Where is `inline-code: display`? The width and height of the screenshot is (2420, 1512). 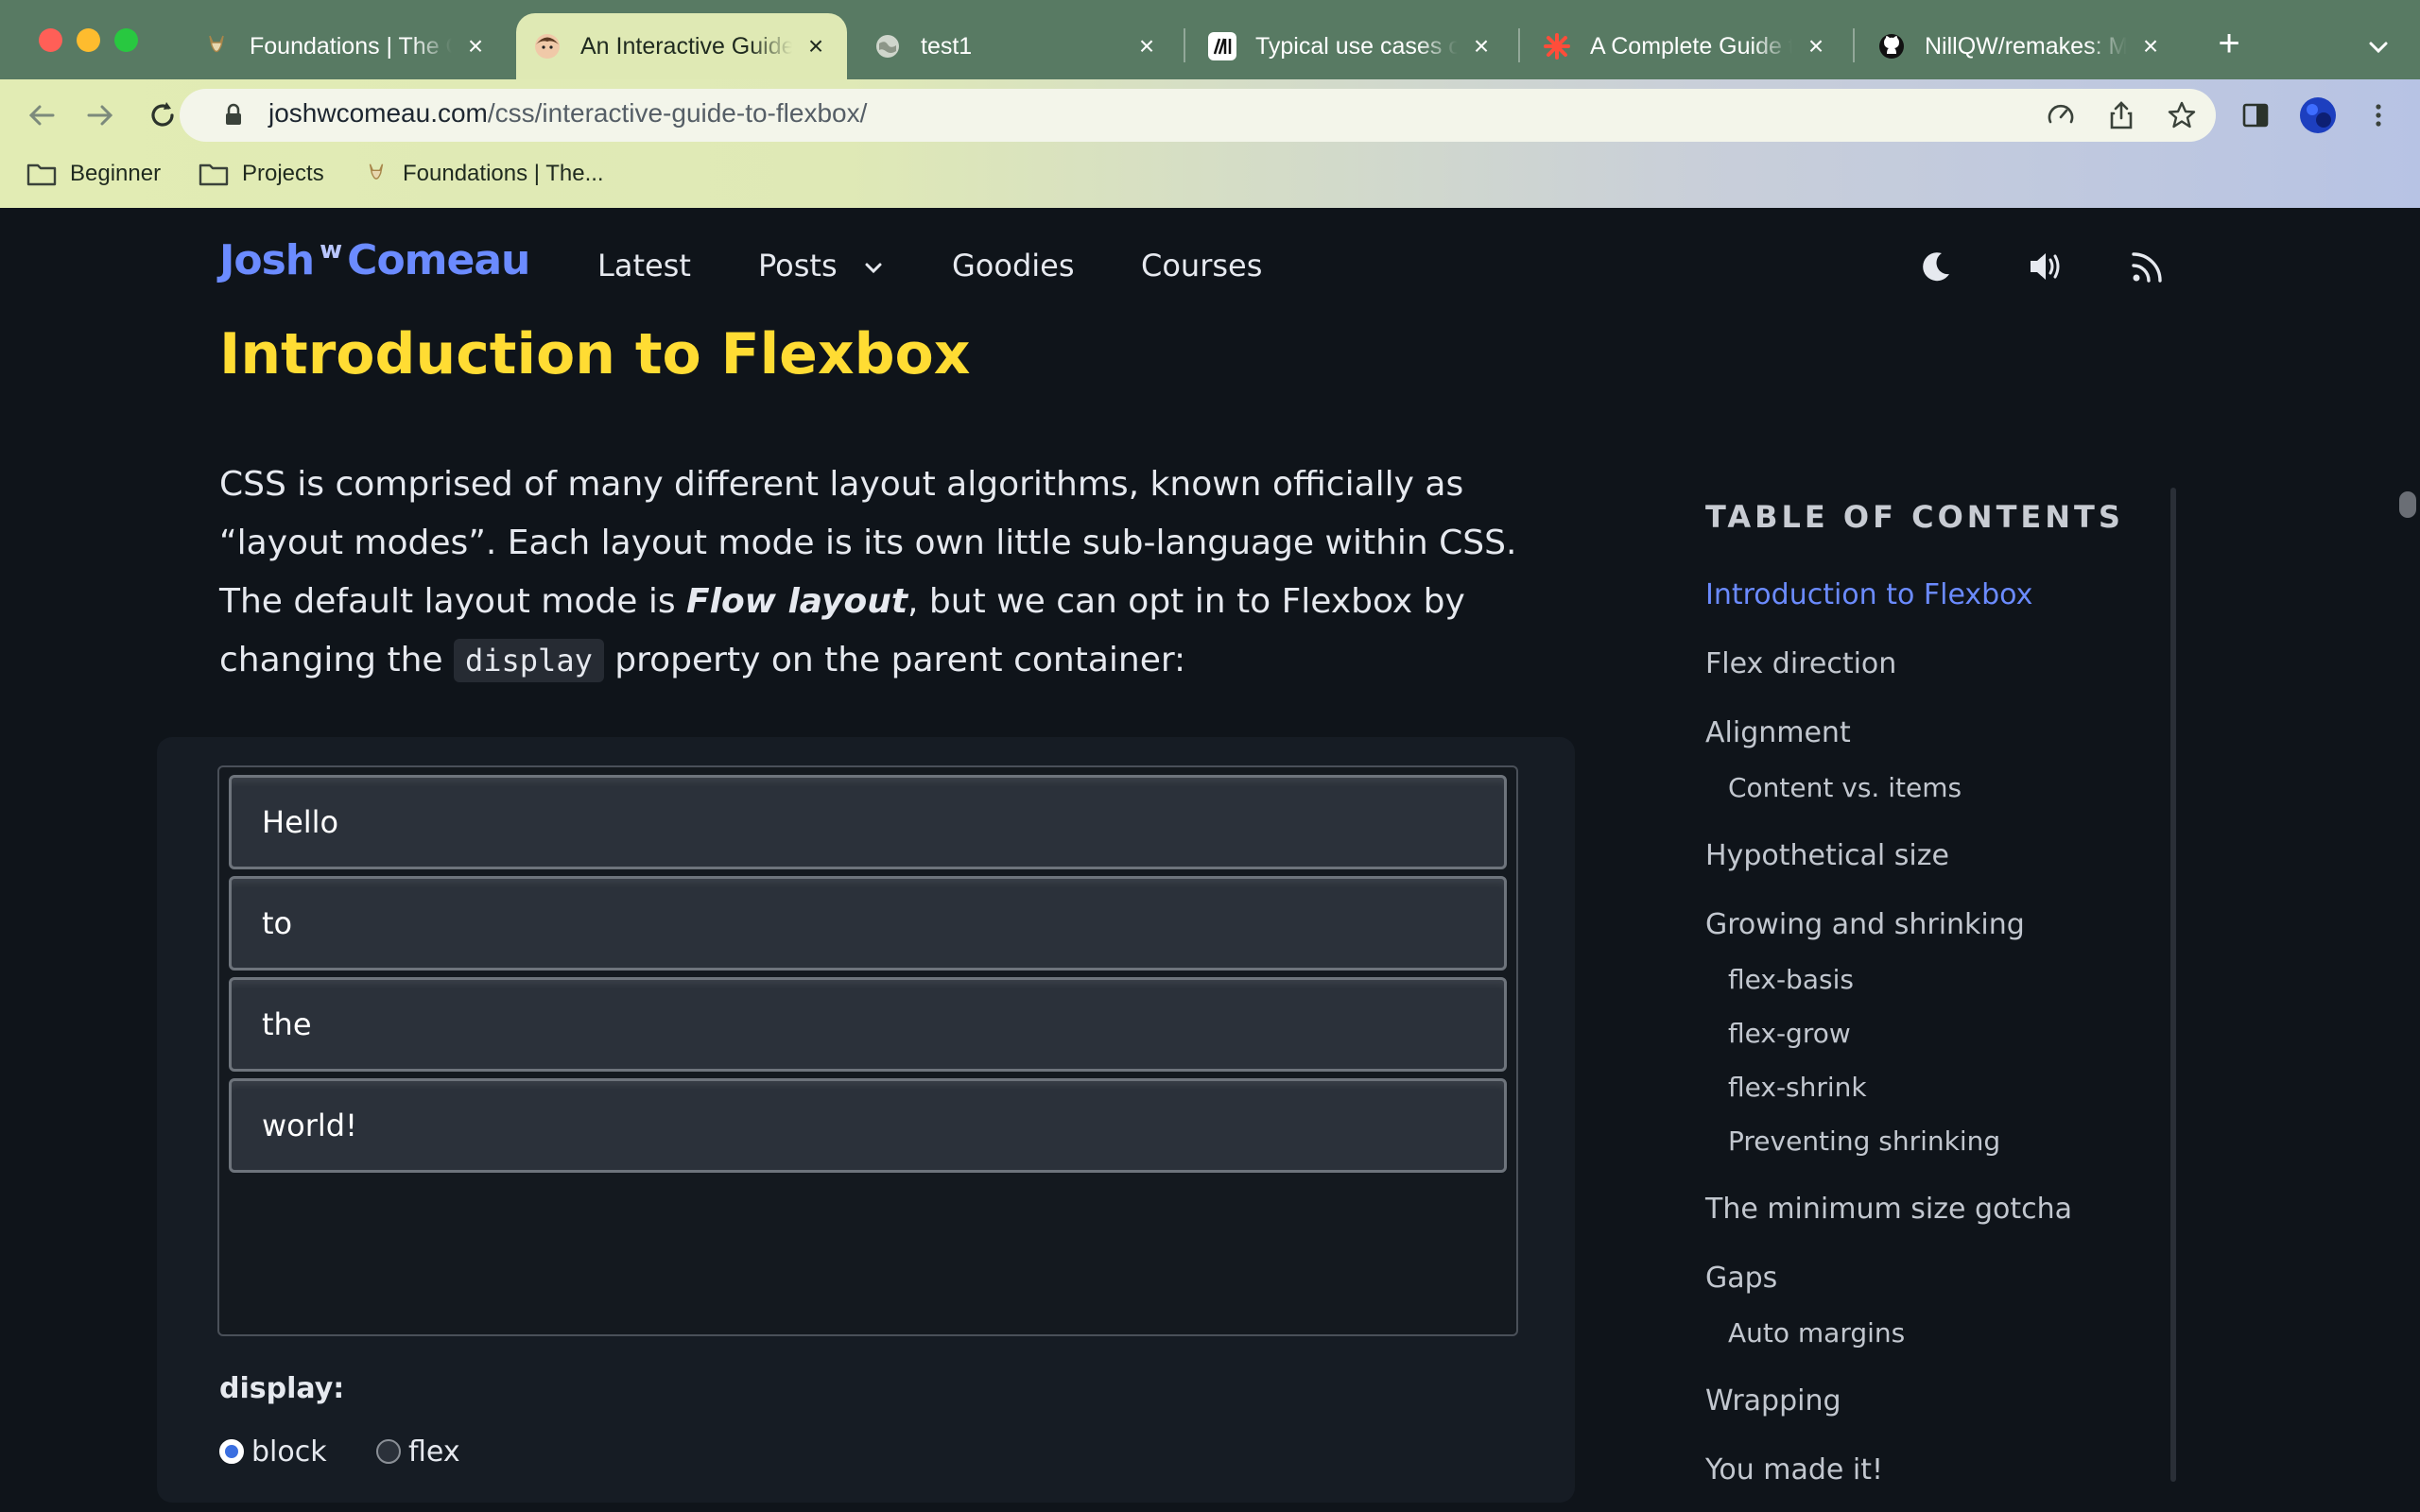
inline-code: display is located at coordinates (528, 660).